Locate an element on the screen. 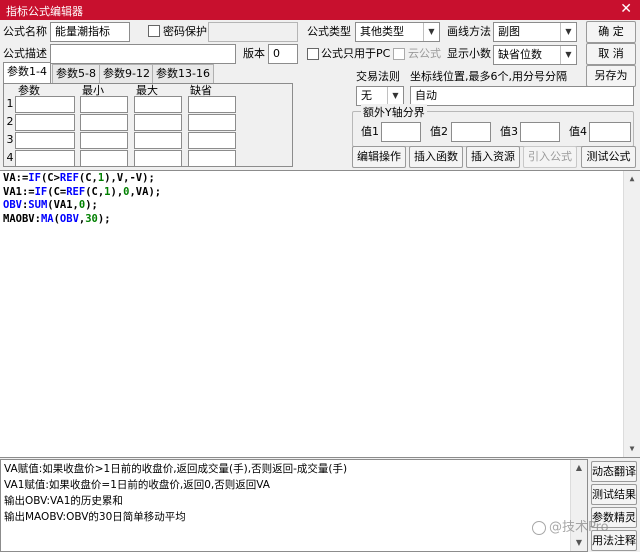 The image size is (640, 552). coord-input: 自动 is located at coordinates (522, 96).